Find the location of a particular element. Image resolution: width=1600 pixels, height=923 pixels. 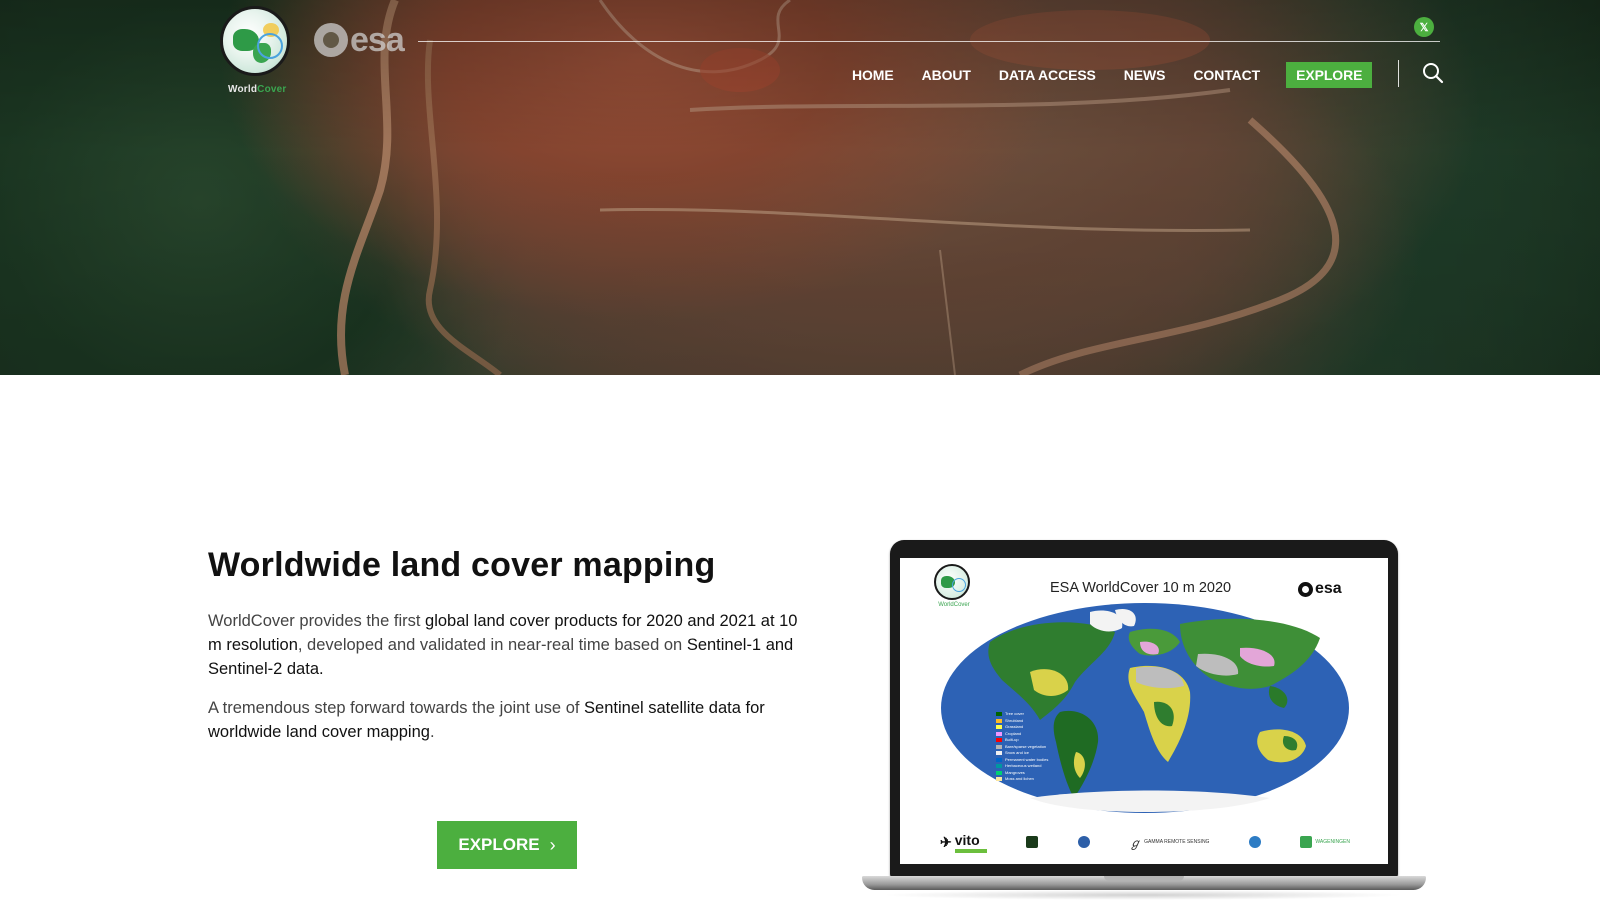

legend-item: Shrubland is located at coordinates (1022, 721).